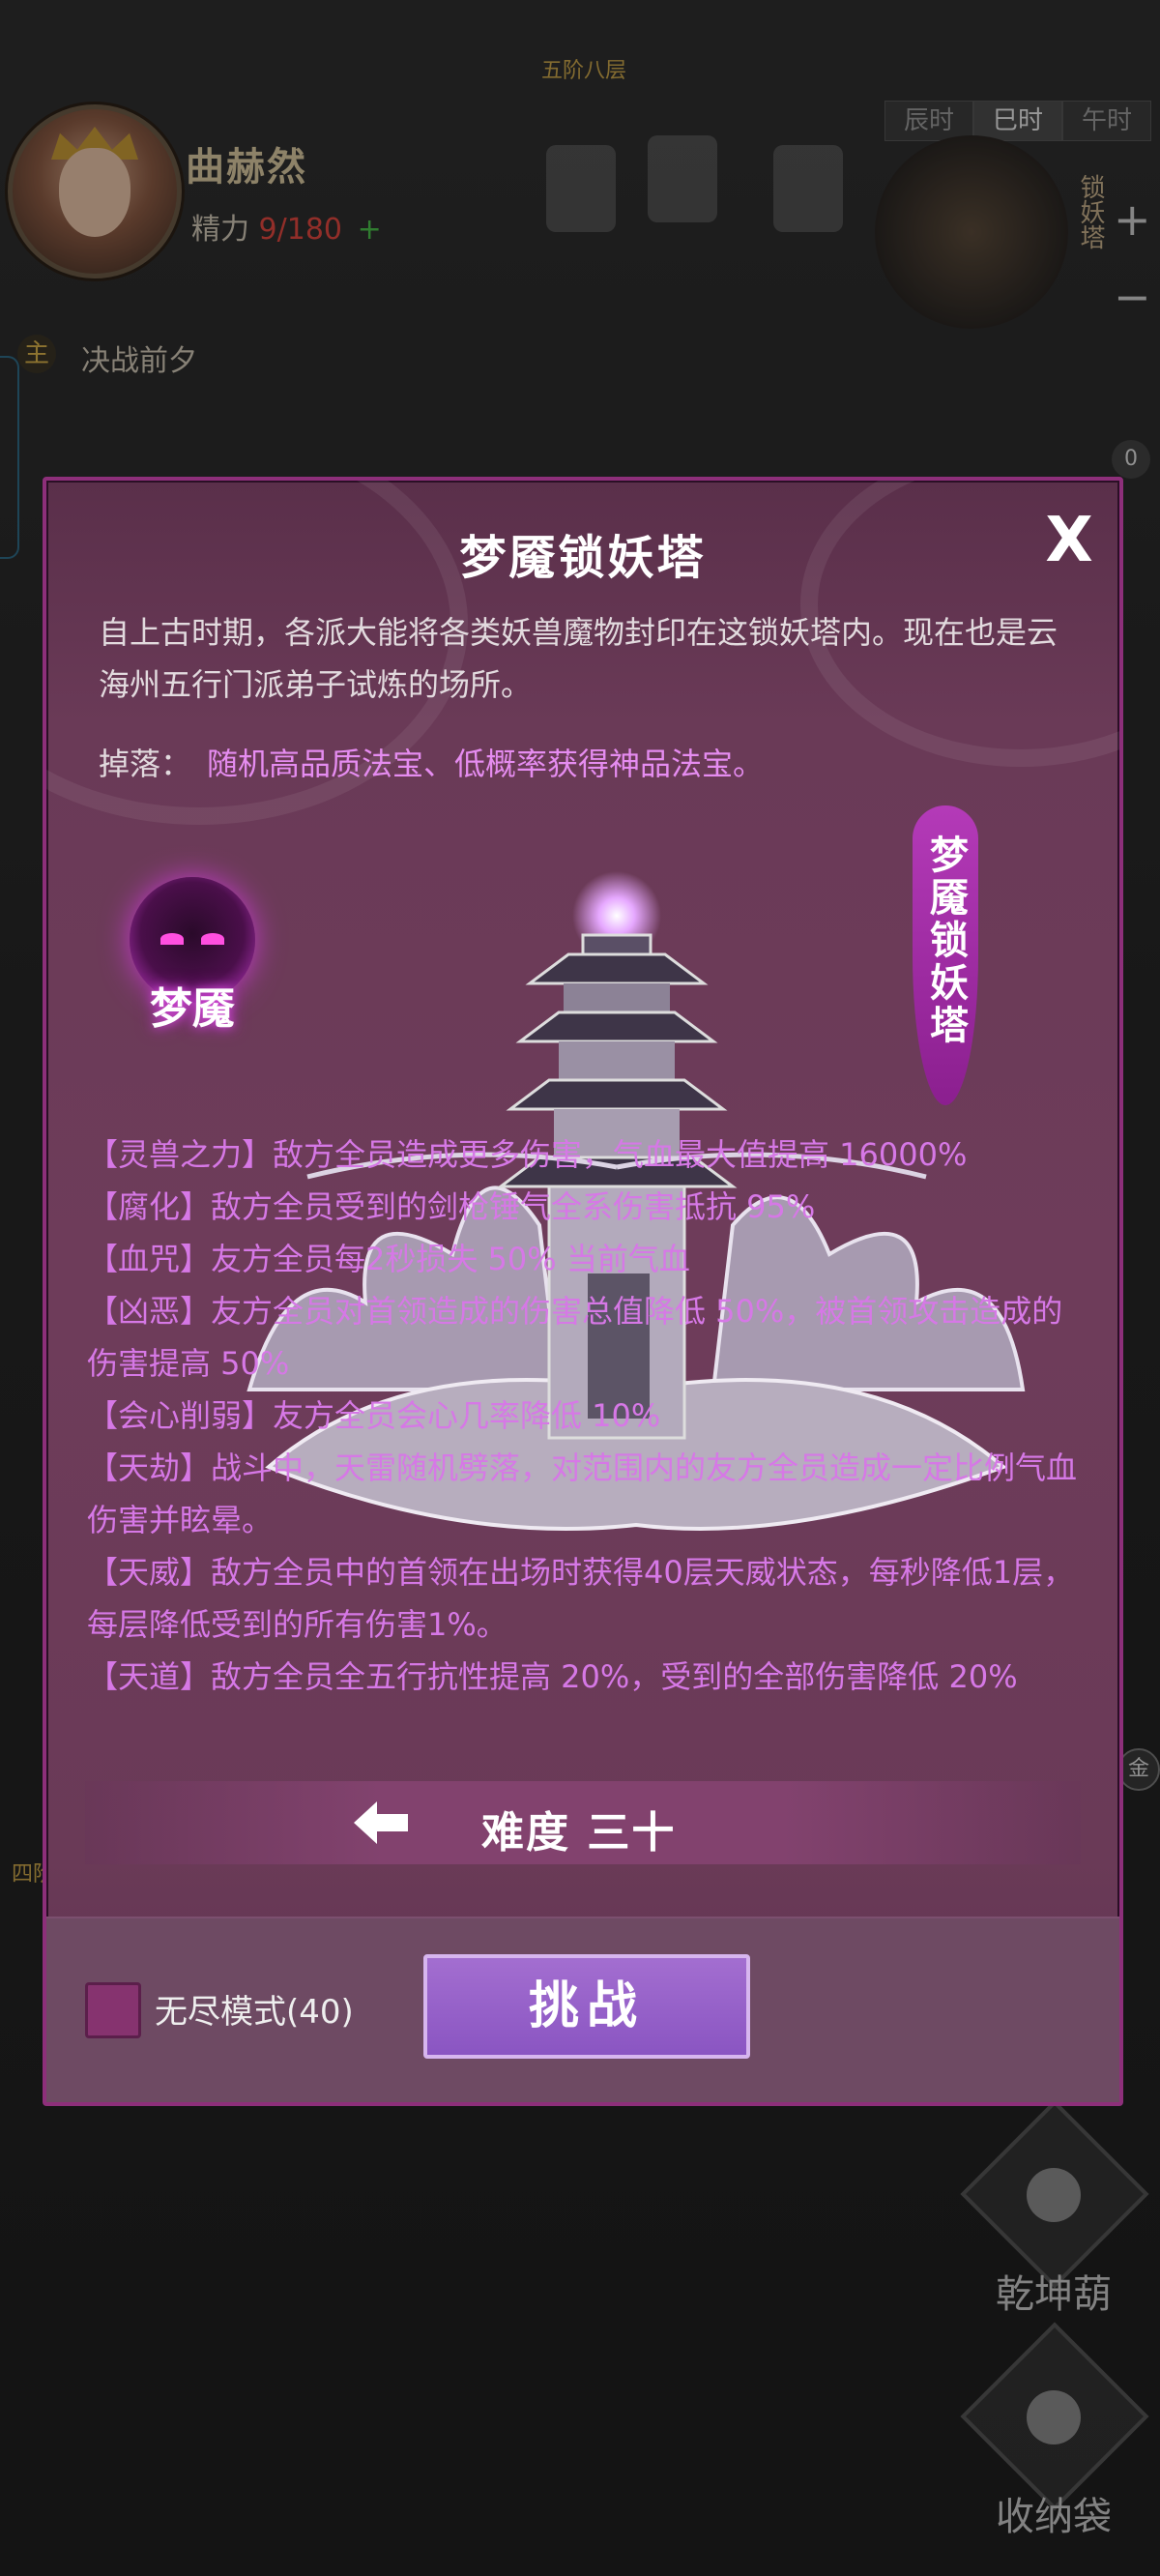 This screenshot has height=2576, width=1160. I want to click on drops-label: 掉落：, so click(145, 764).